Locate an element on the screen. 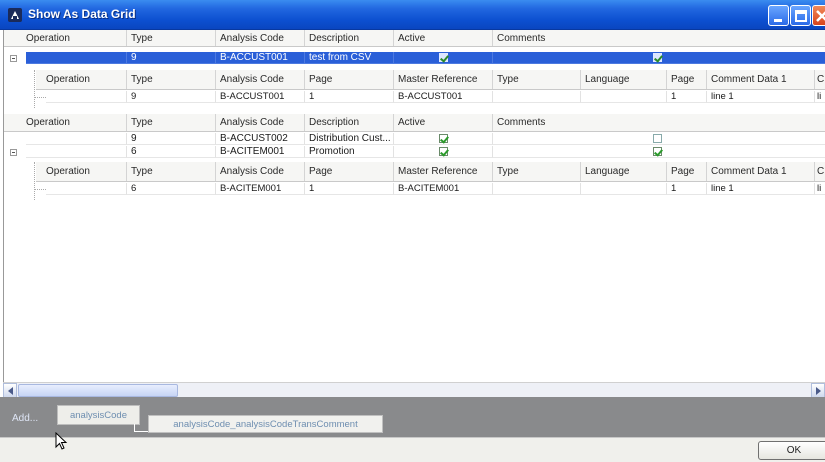 This screenshot has width=825, height=462. table-row: 9 B-ACCUST001 test from CSV is located at coordinates (425, 58).